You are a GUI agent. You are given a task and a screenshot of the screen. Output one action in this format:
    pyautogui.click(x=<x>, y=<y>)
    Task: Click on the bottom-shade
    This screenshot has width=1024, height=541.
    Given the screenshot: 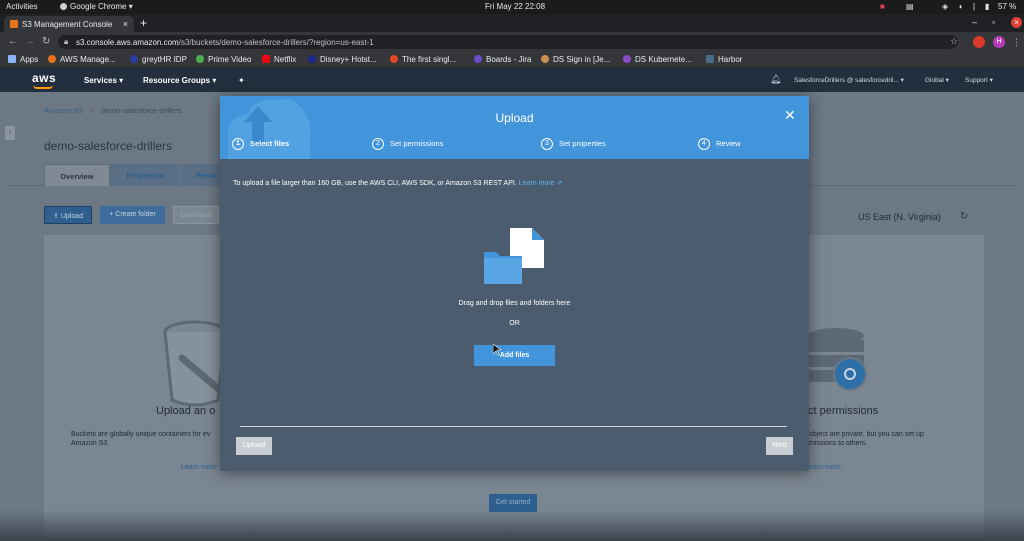 What is the action you would take?
    pyautogui.click(x=512, y=525)
    